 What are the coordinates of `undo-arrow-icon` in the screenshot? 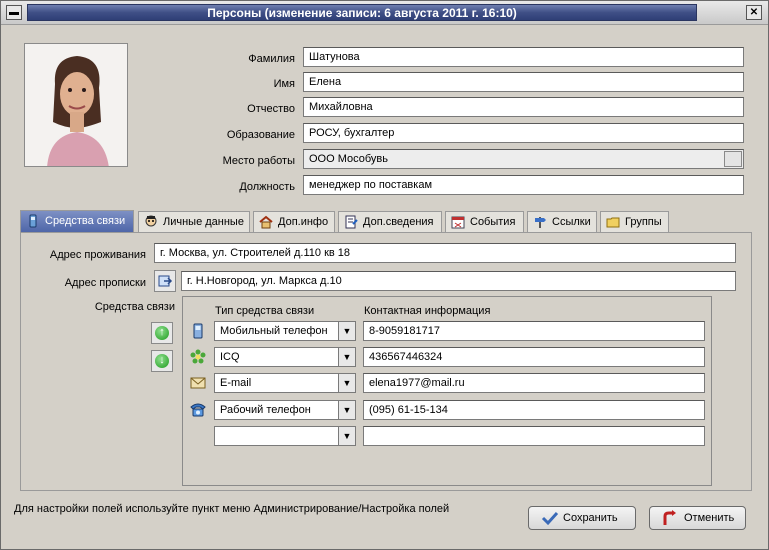 It's located at (669, 517).